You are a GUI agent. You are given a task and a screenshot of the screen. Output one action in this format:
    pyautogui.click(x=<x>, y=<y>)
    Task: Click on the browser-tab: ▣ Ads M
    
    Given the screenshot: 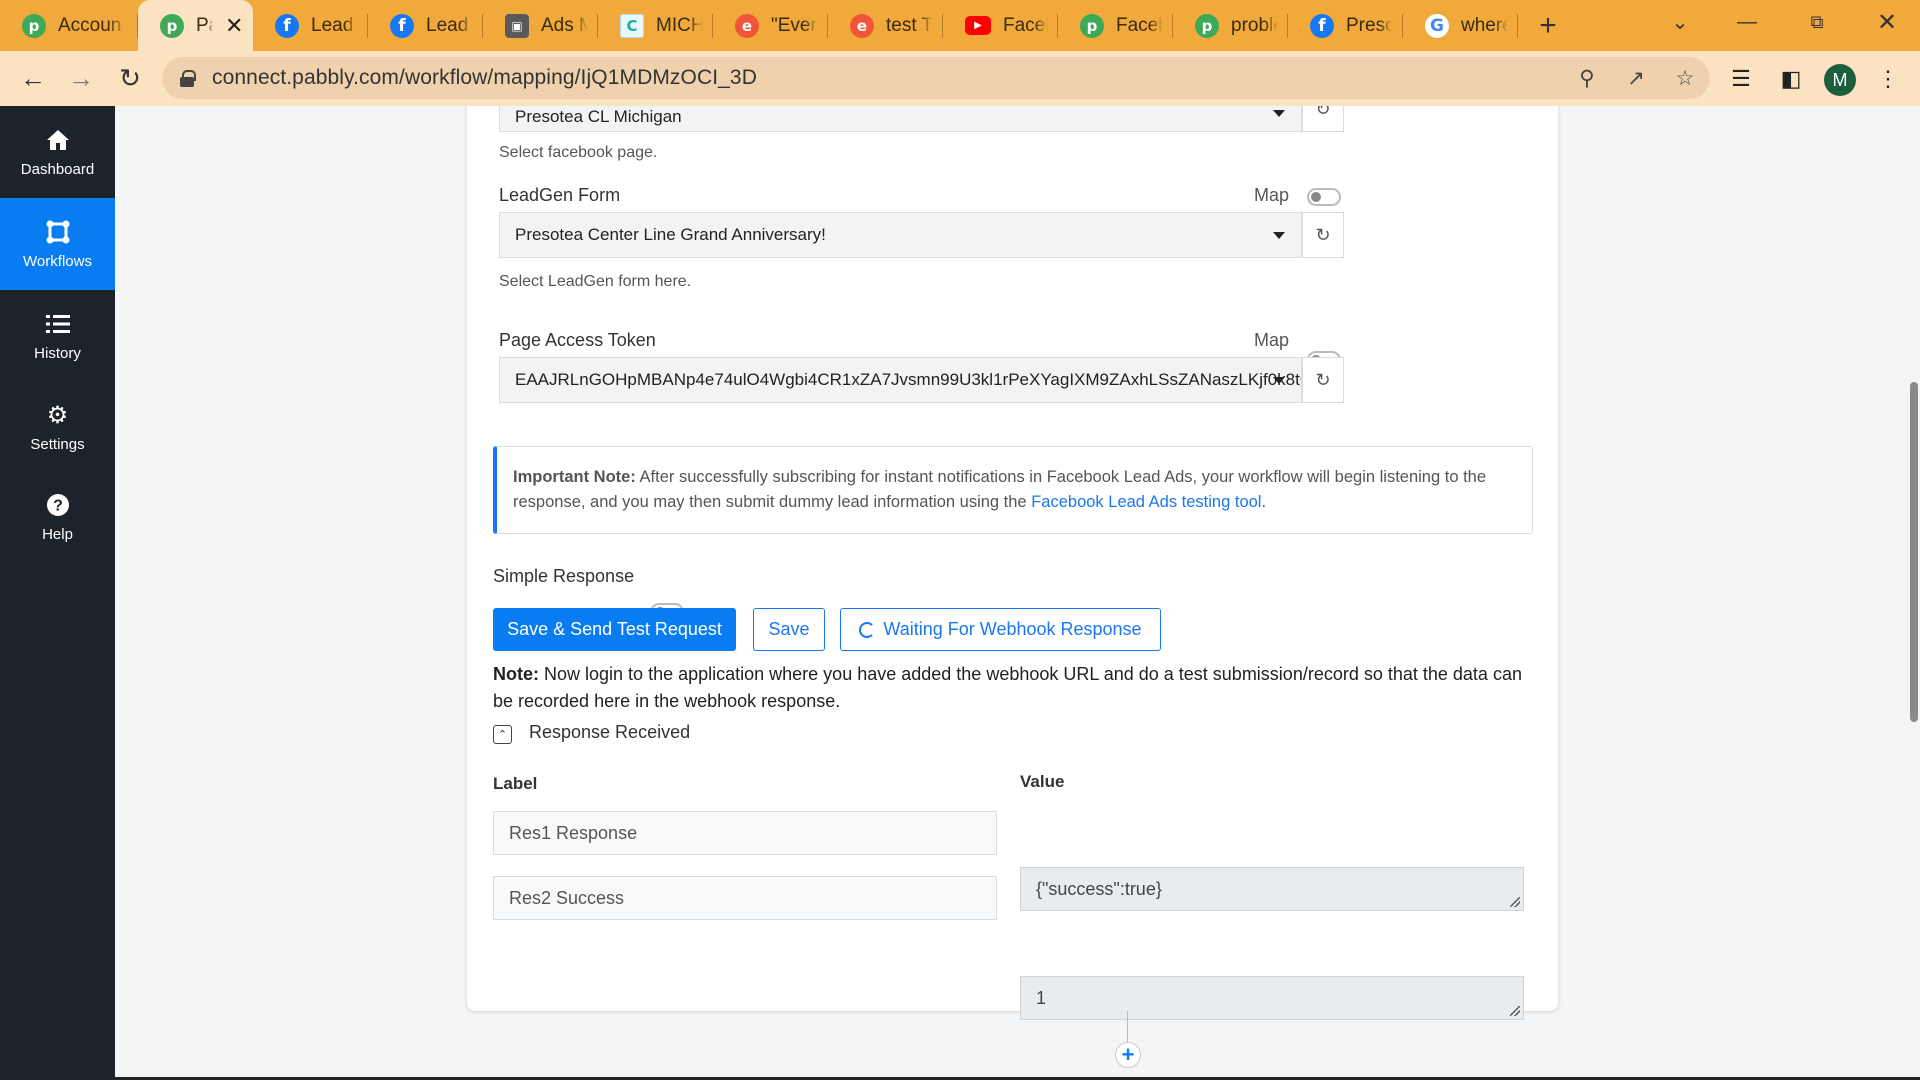 What is the action you would take?
    pyautogui.click(x=540, y=25)
    